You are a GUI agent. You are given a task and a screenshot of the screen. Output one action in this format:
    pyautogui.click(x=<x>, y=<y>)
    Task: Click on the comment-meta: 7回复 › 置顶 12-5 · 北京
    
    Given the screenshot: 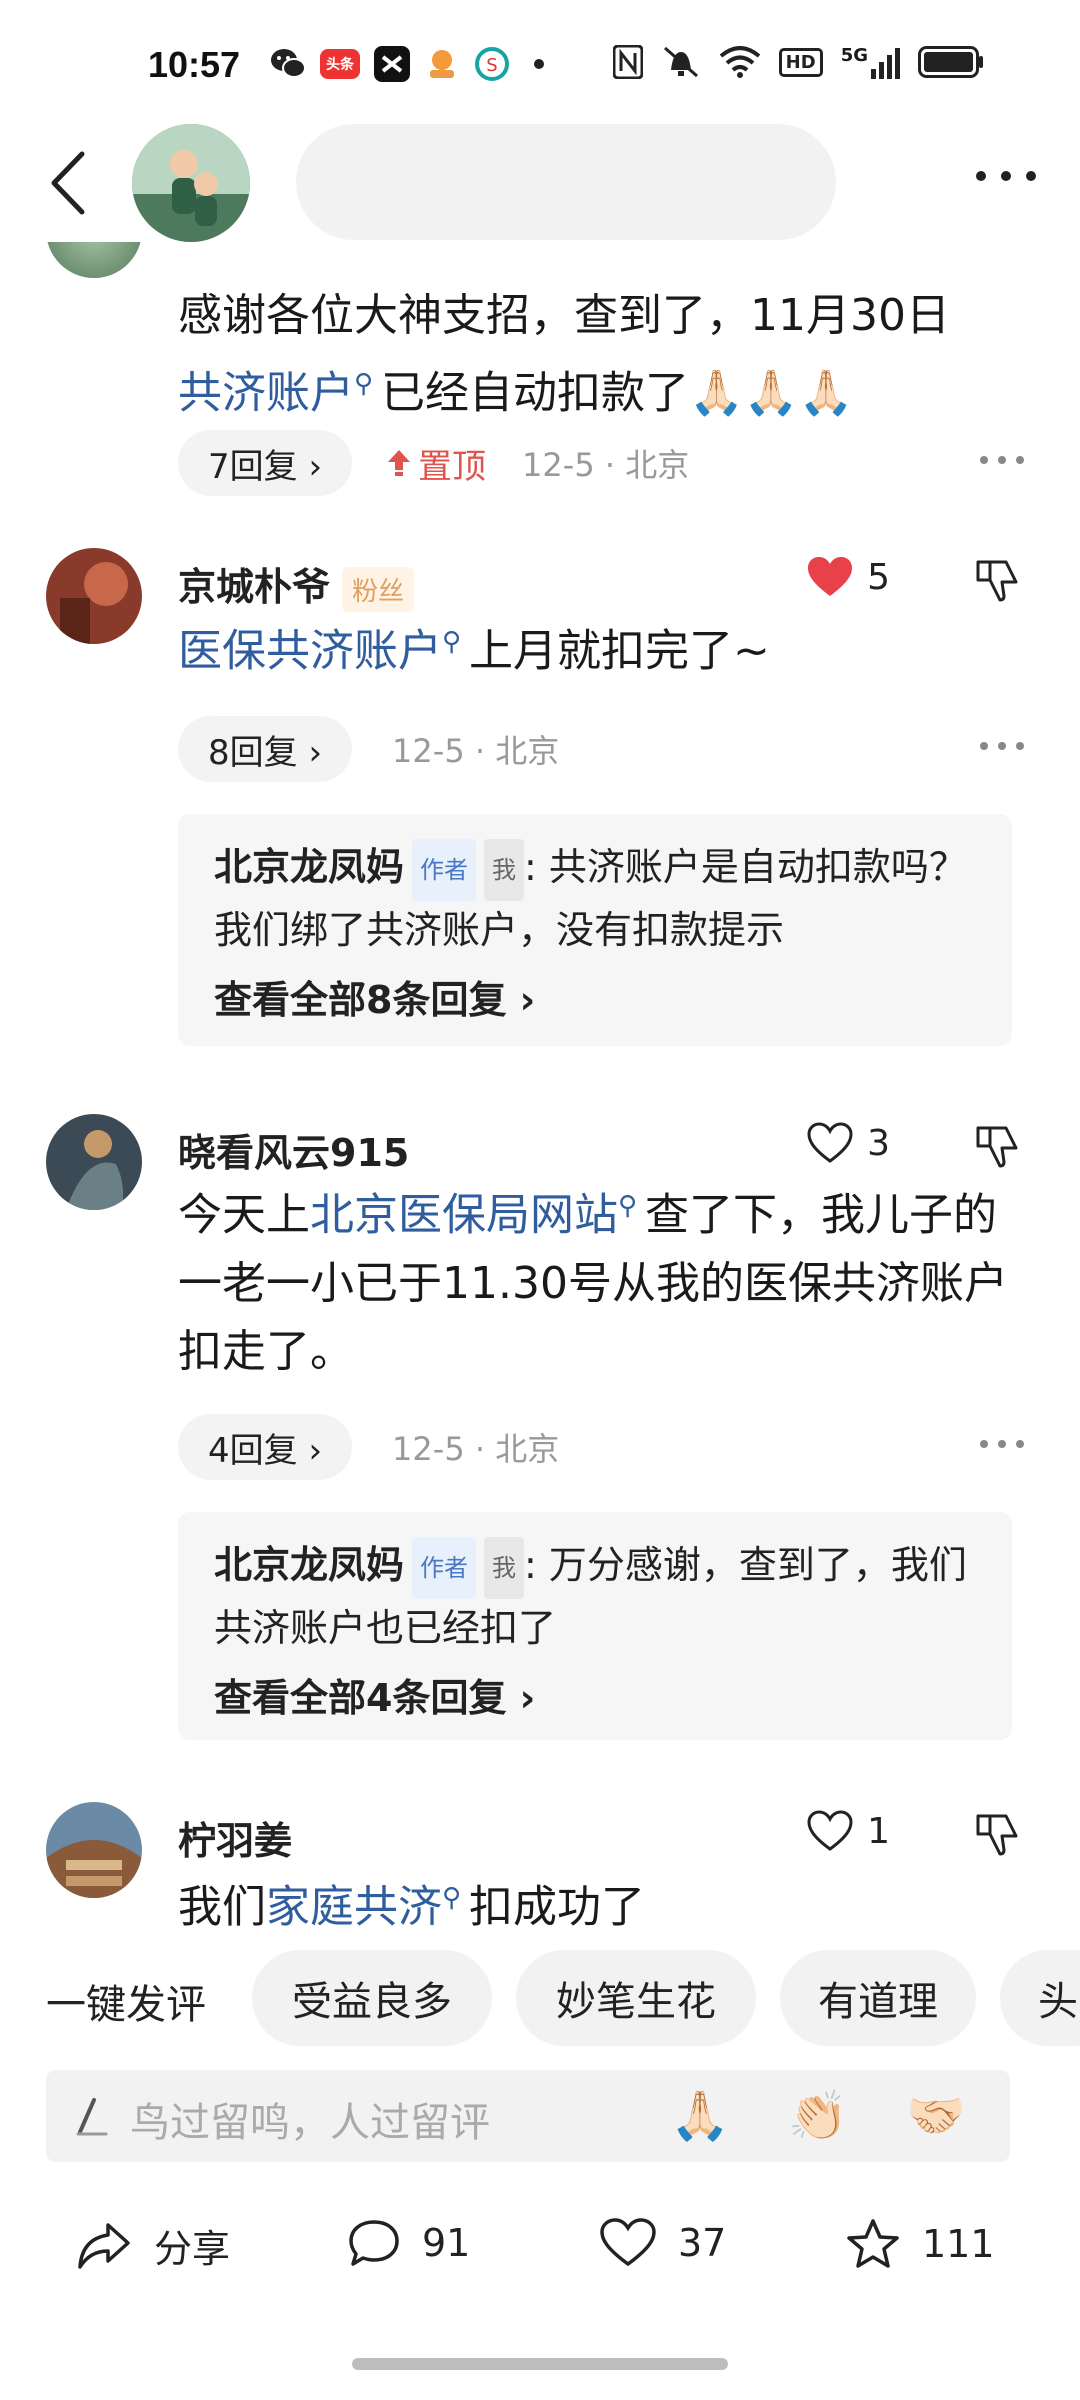 What is the action you would take?
    pyautogui.click(x=608, y=463)
    